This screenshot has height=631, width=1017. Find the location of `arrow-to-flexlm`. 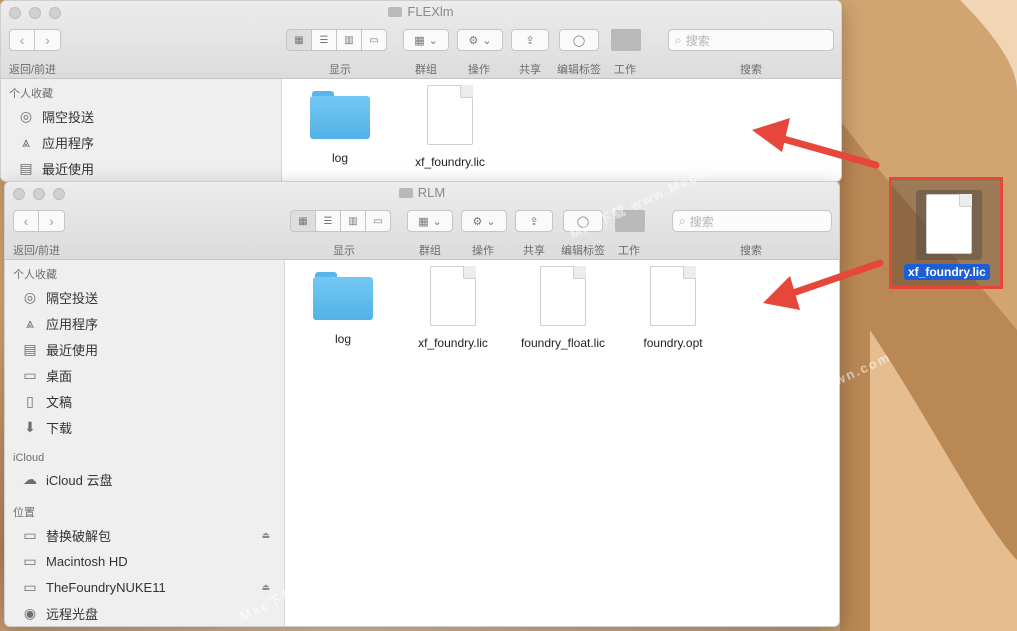

arrow-to-flexlm is located at coordinates (816, 143).